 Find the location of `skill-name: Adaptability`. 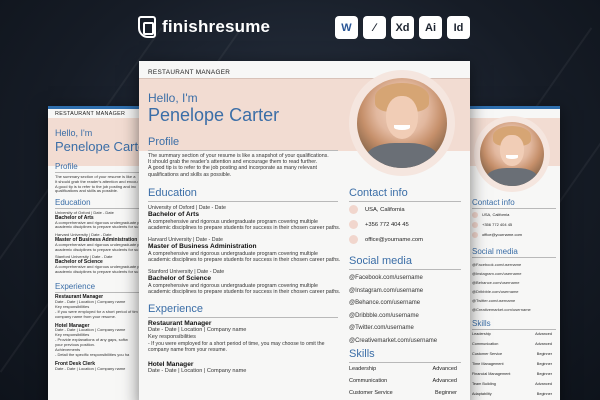

skill-name: Adaptability is located at coordinates (482, 394).